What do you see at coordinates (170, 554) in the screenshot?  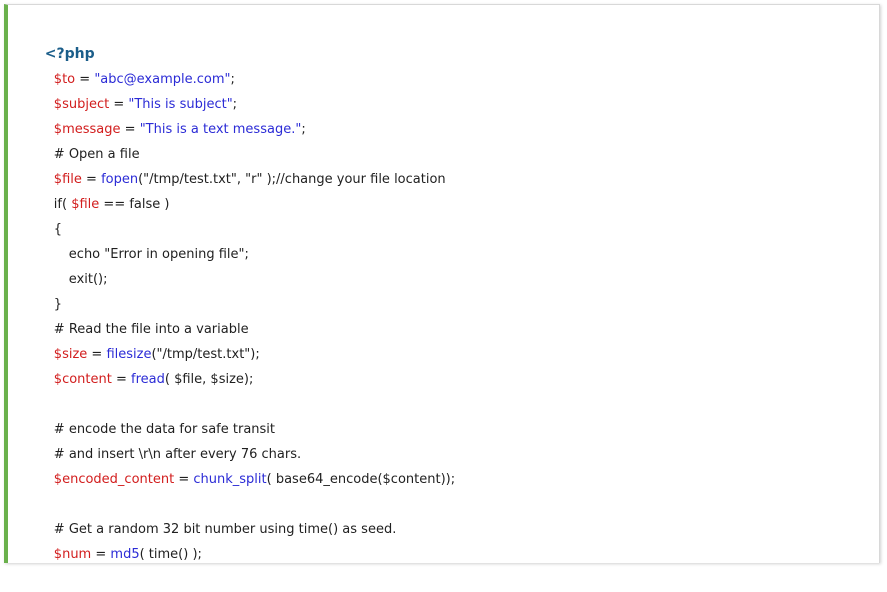 I see `function-args: ( time() );` at bounding box center [170, 554].